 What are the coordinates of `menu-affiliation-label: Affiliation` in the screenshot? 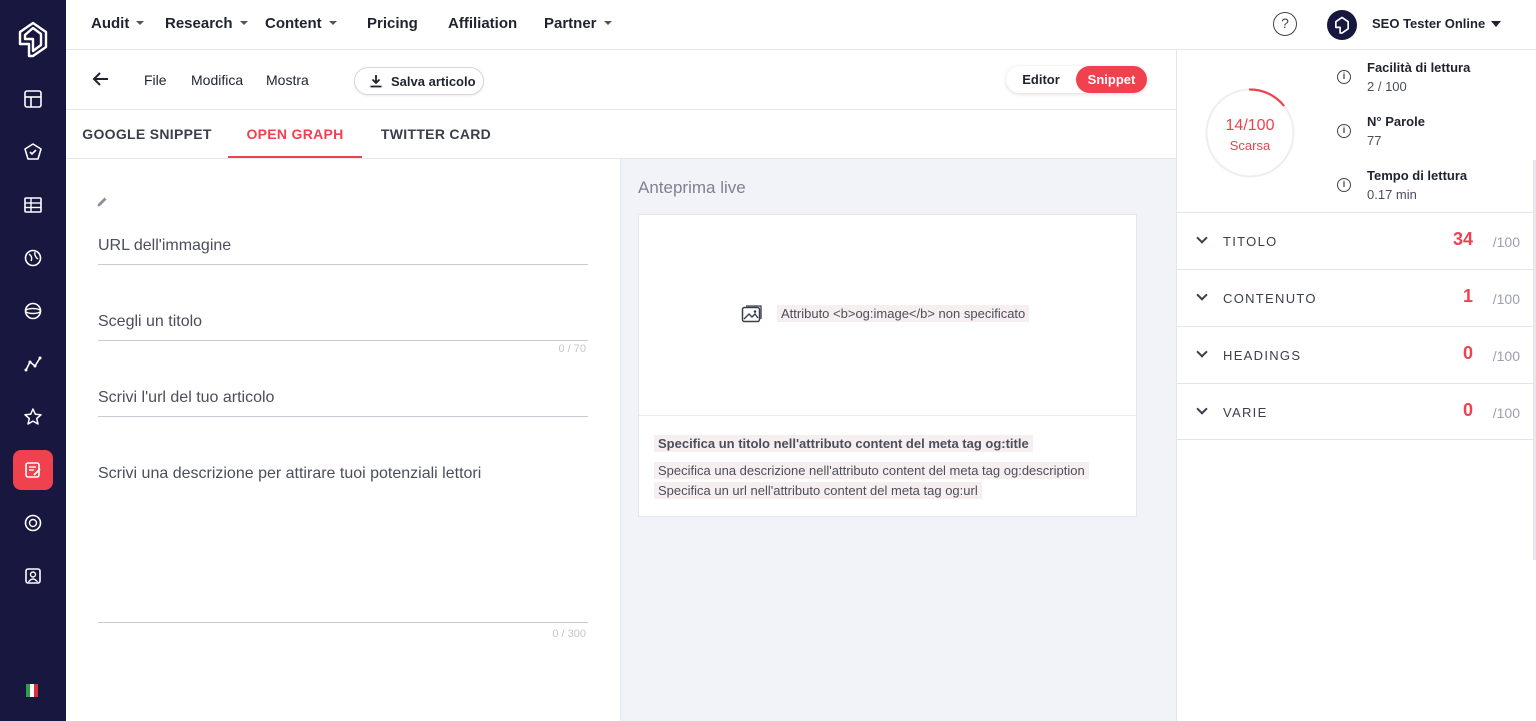 It's located at (483, 23).